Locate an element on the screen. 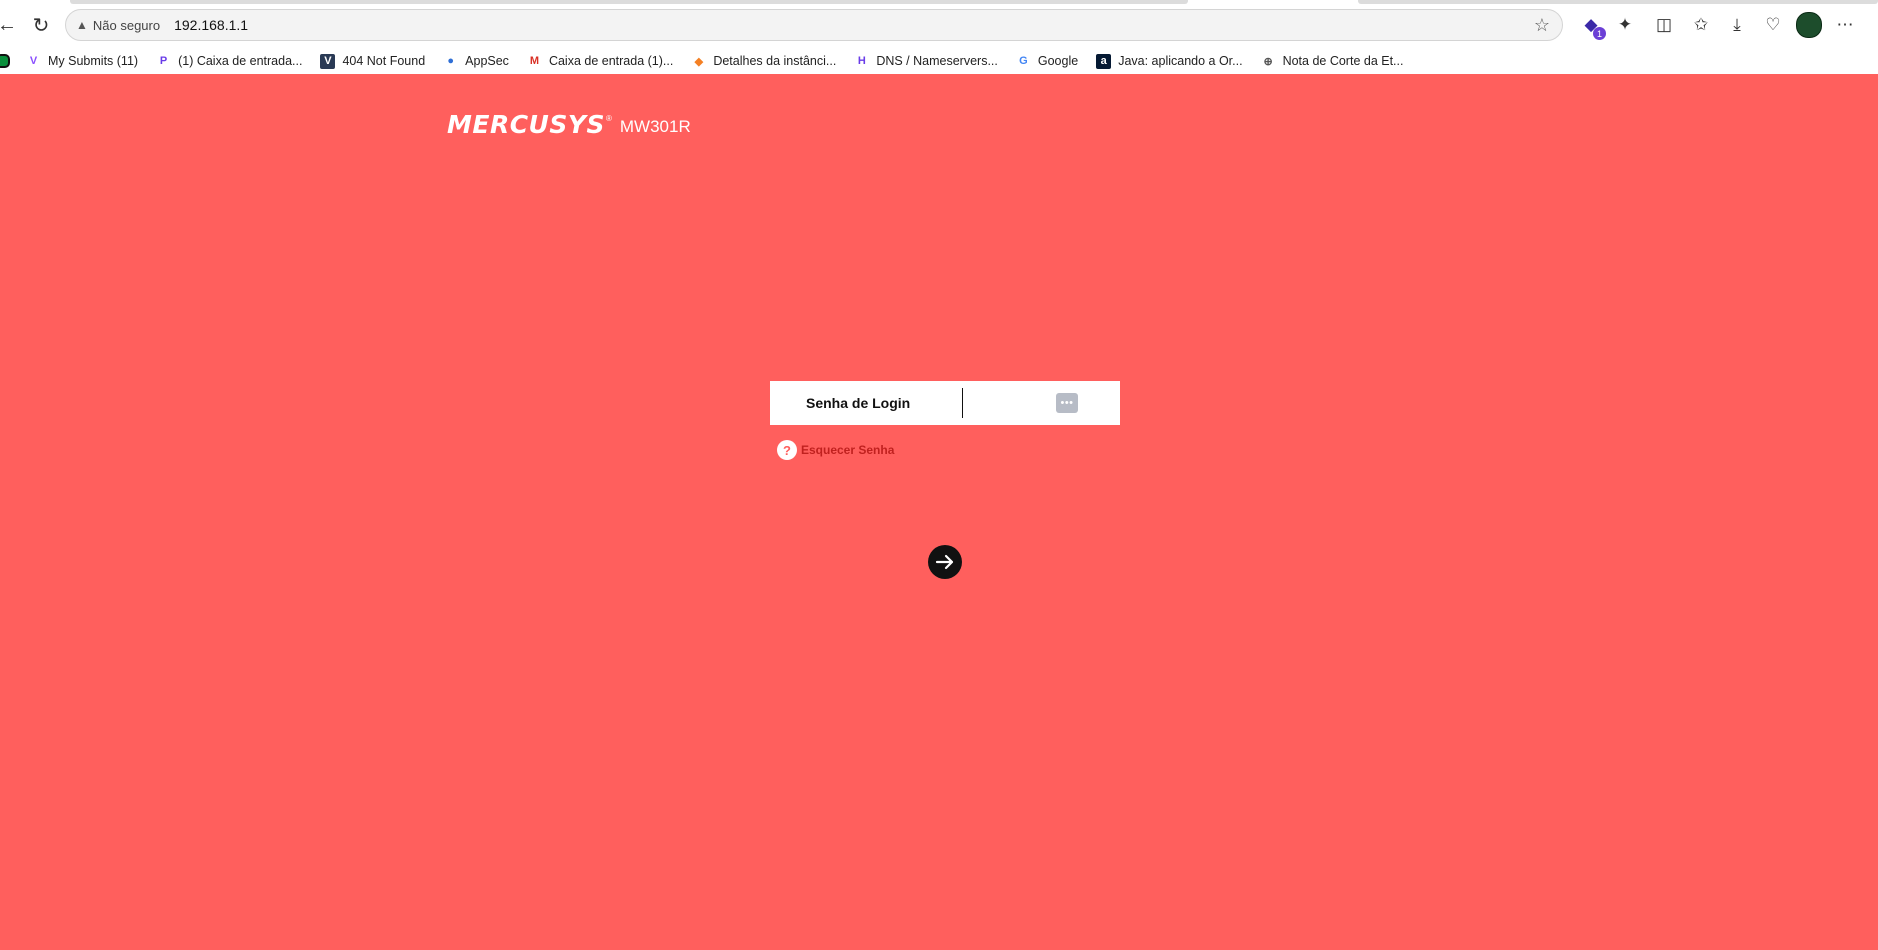 The image size is (1878, 950). security-indicator: ▲ Não seguro is located at coordinates (118, 25).